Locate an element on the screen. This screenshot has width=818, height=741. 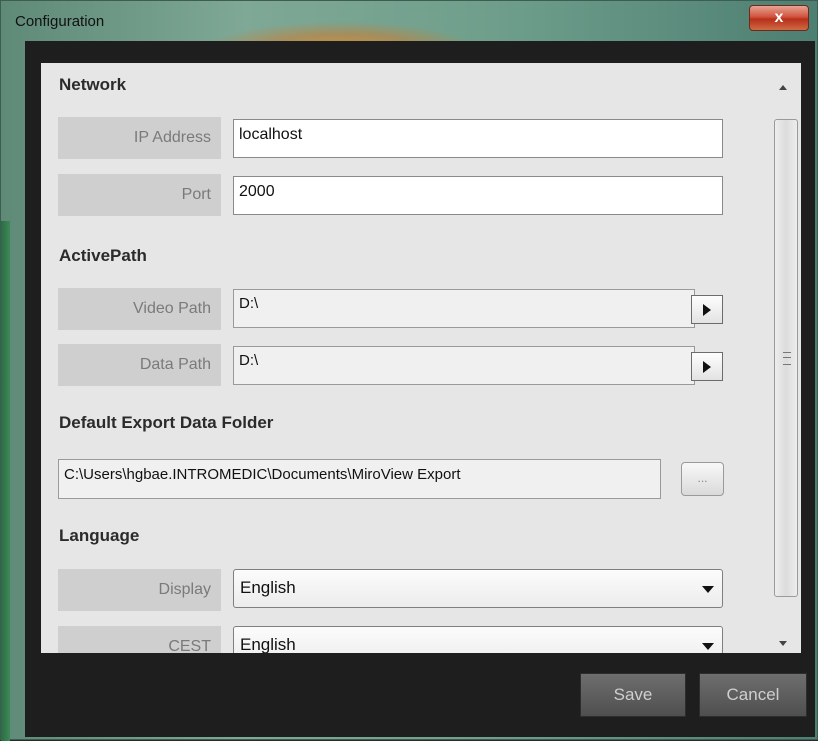
network-heading: Network is located at coordinates (93, 84).